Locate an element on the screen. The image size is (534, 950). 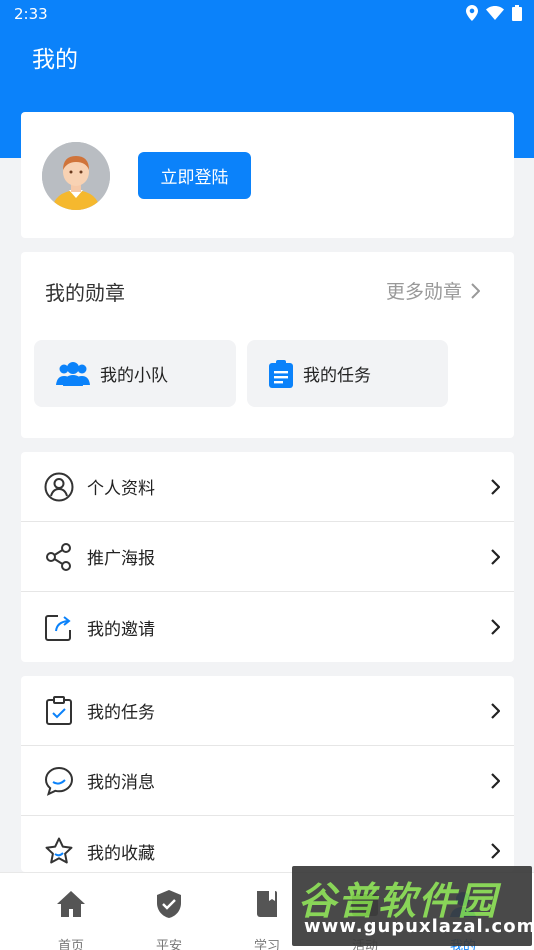
my-team-button: 我的小队 is located at coordinates (135, 373).